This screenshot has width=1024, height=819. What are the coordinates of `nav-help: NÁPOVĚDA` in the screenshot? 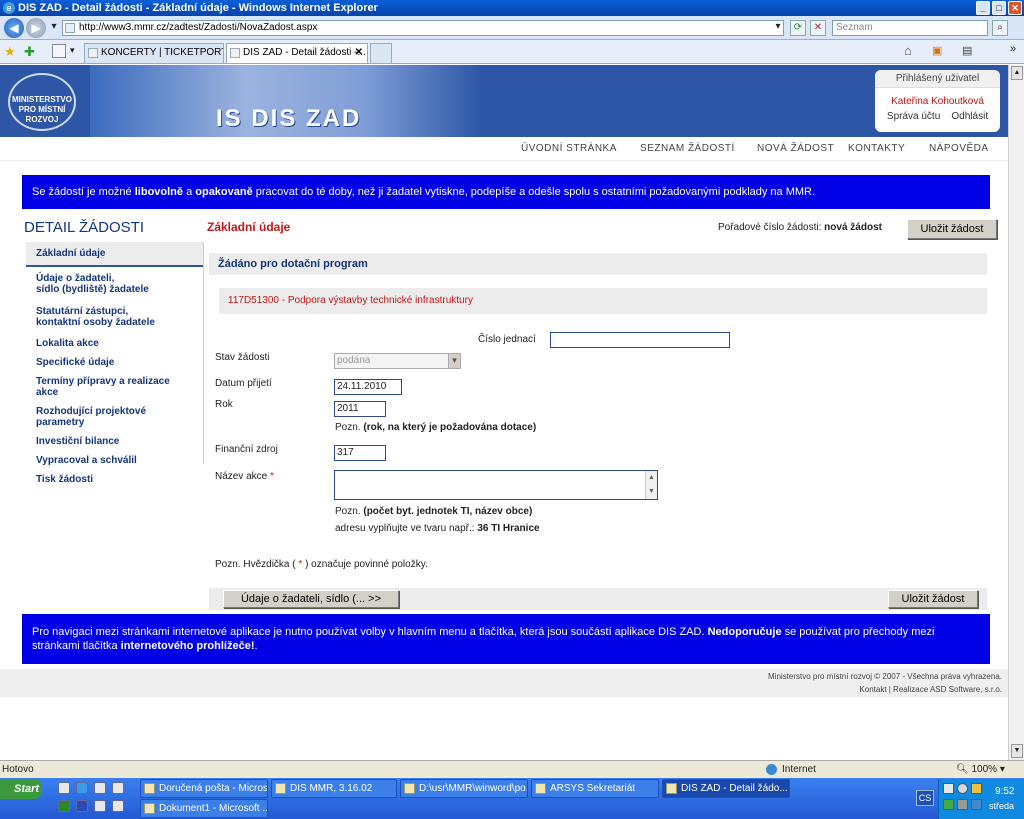 It's located at (959, 148).